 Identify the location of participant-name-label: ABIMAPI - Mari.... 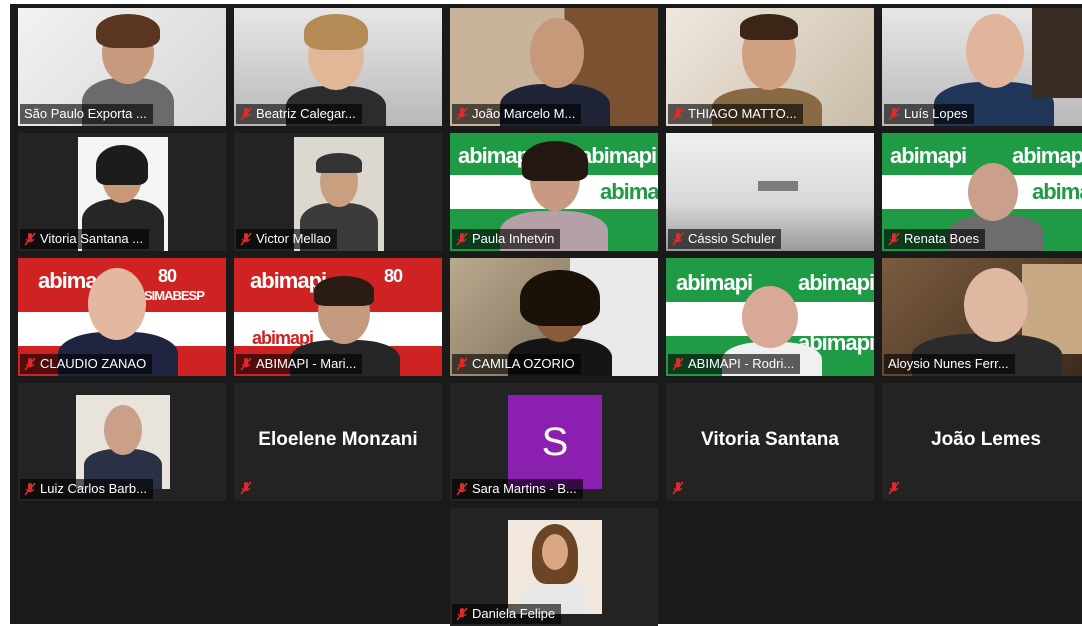
(299, 364).